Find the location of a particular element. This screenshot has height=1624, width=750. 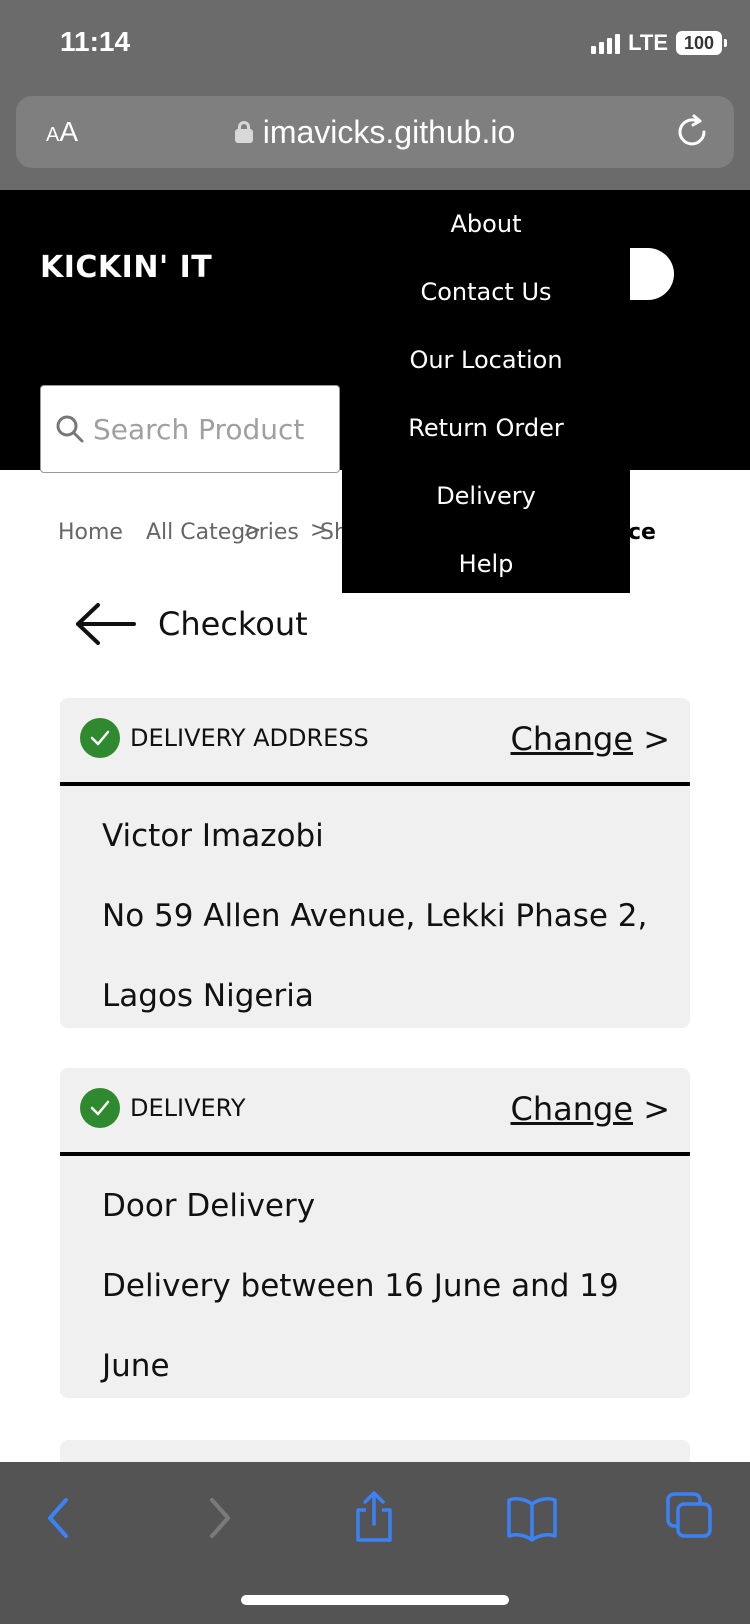

network-type: LTE is located at coordinates (648, 42).